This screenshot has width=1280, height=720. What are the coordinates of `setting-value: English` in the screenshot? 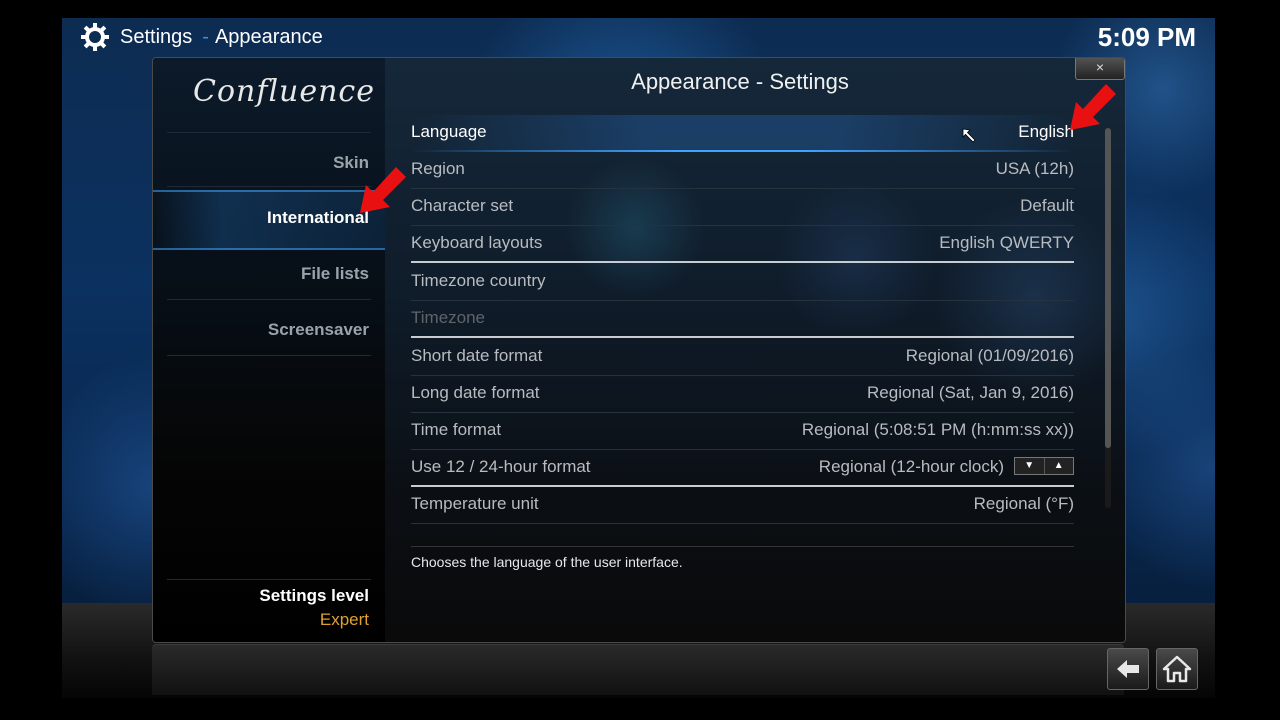 It's located at (1046, 131).